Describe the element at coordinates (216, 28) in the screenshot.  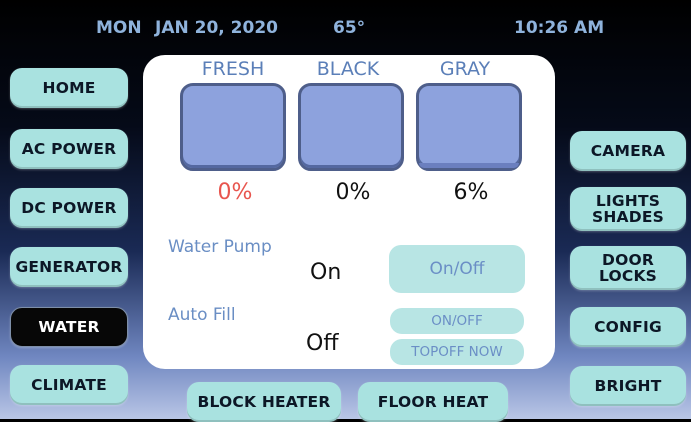
I see `date-label: JAN 20, 2020` at that location.